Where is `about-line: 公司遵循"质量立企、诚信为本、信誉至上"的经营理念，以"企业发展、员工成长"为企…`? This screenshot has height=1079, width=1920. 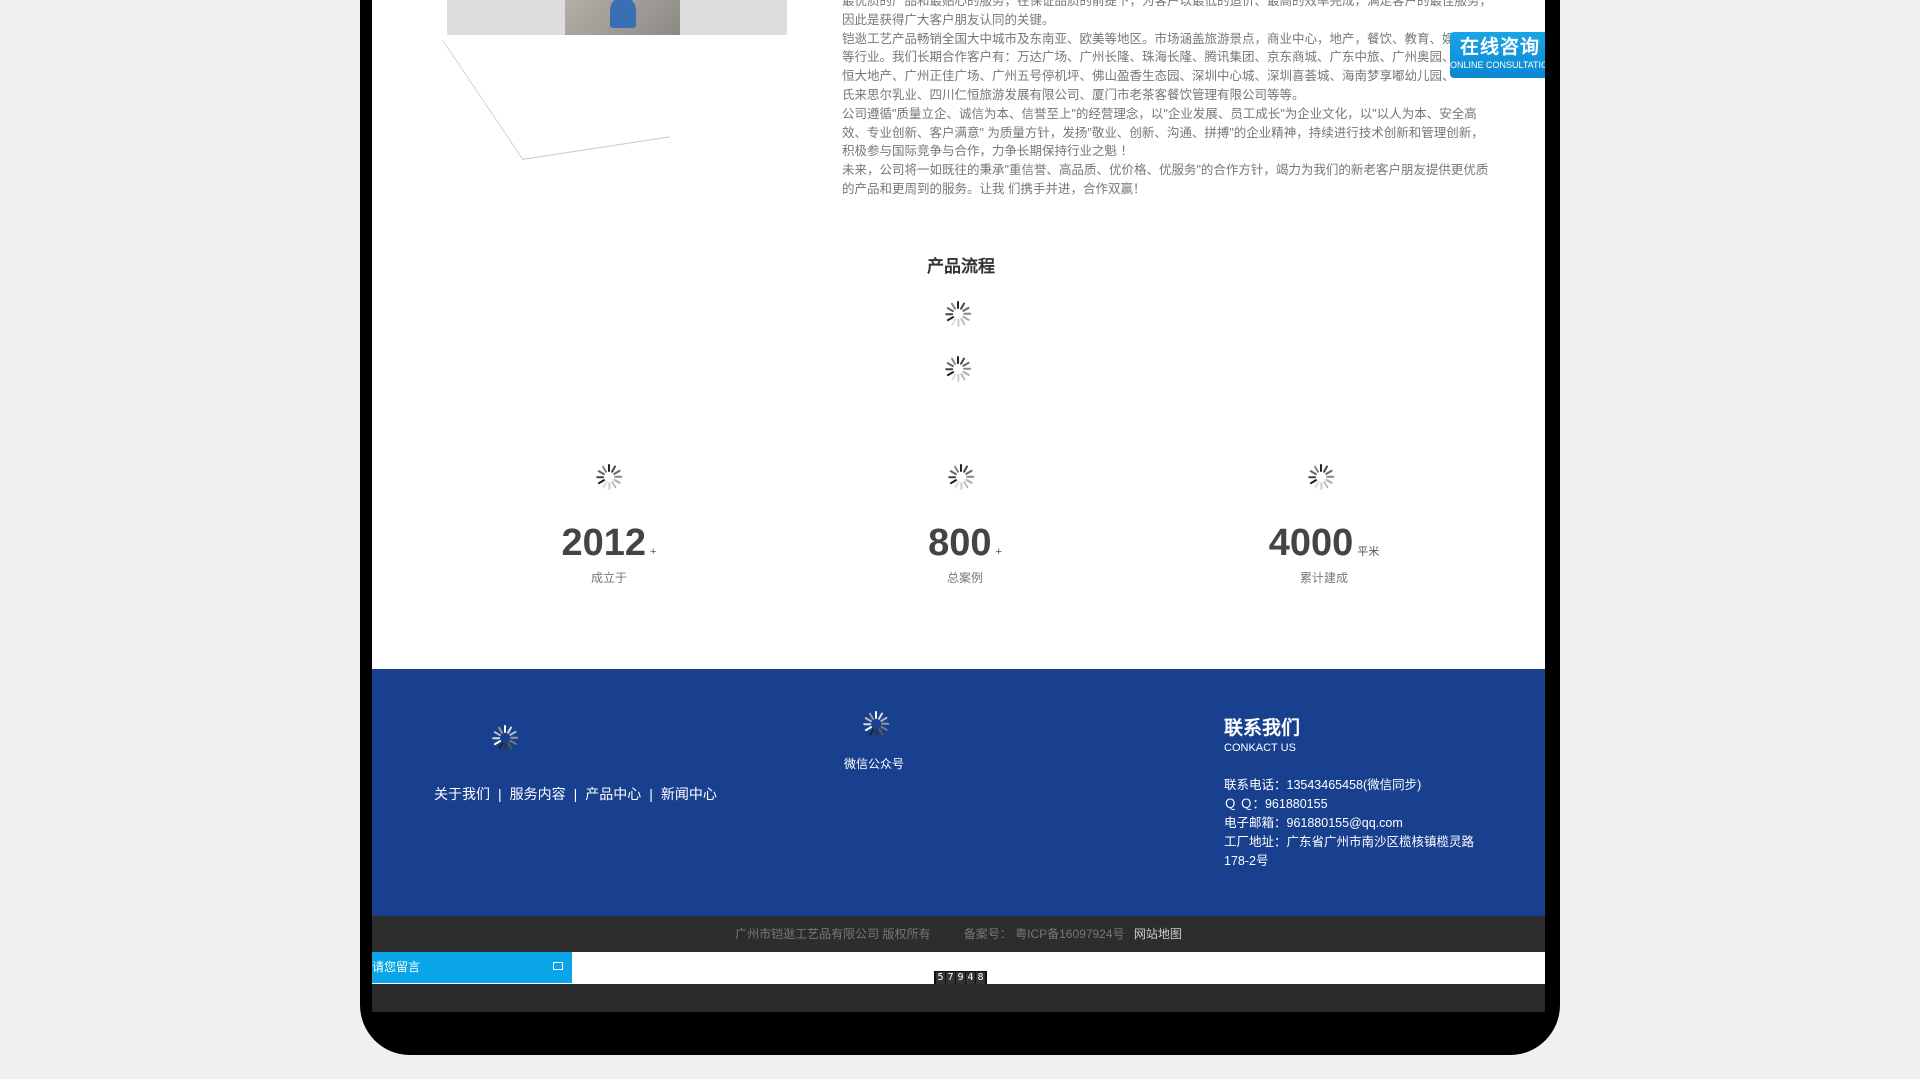 about-line: 公司遵循"质量立企、诚信为本、信誉至上"的经营理念，以"企业发展、员工成长"为企… is located at coordinates (1159, 113).